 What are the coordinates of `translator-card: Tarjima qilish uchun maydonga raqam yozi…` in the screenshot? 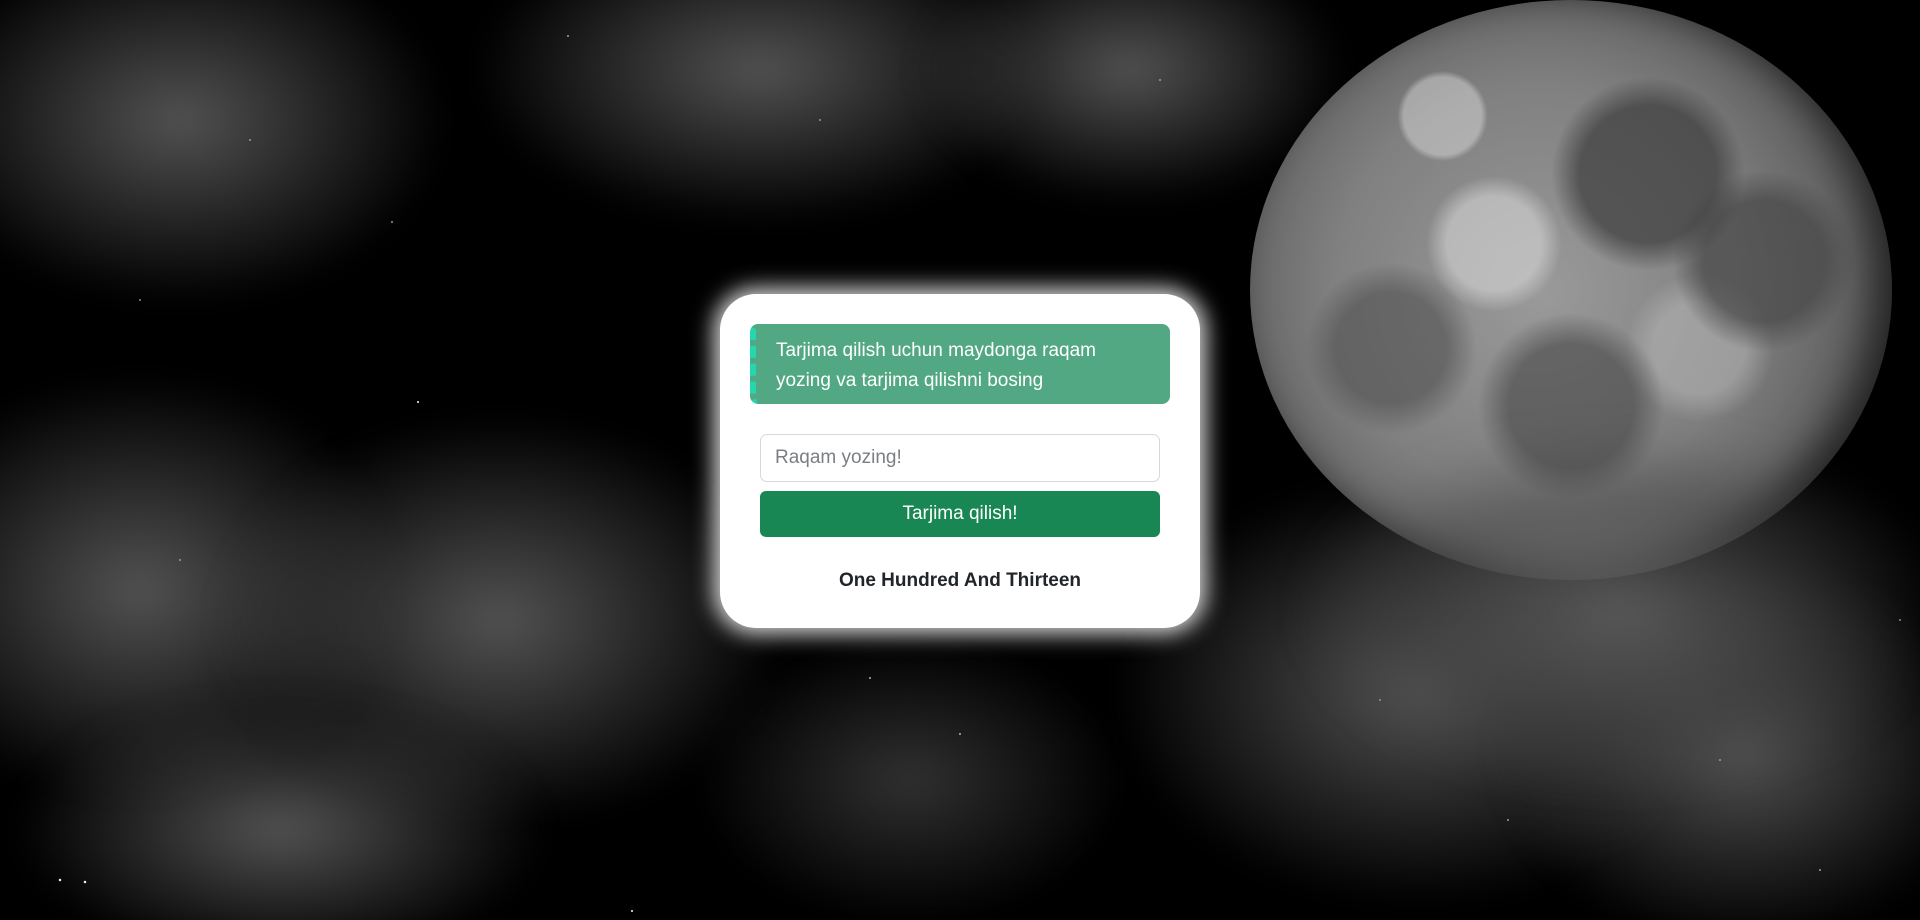 It's located at (960, 461).